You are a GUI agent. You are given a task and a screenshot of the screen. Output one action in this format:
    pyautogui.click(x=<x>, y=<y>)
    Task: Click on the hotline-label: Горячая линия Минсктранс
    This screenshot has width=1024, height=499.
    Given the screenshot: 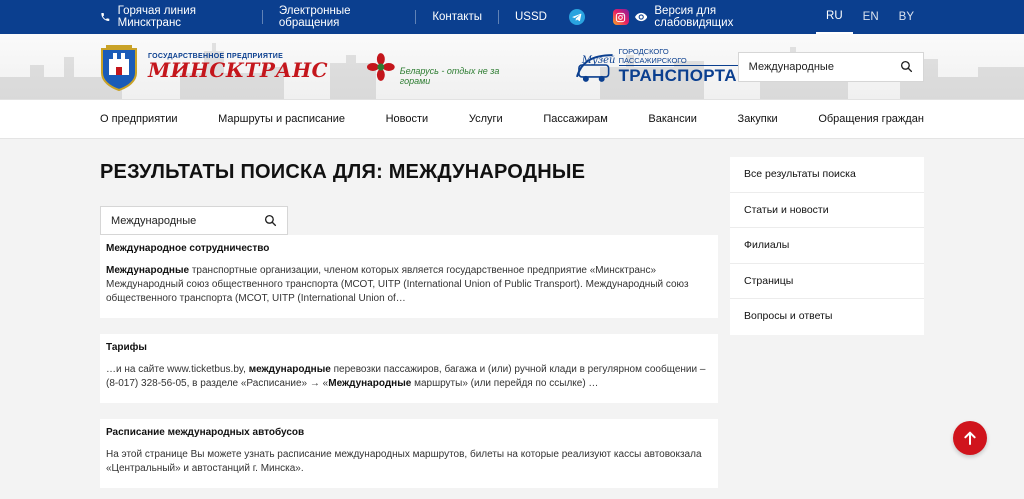 What is the action you would take?
    pyautogui.click(x=156, y=17)
    